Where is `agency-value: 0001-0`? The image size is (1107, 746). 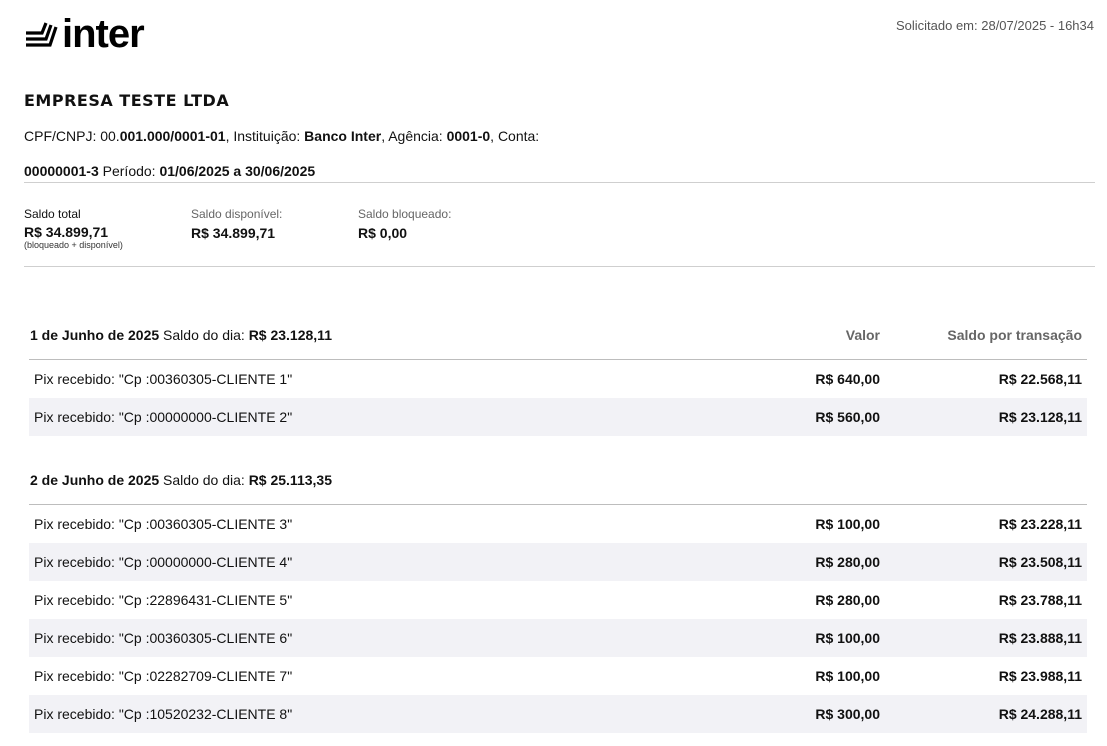
agency-value: 0001-0 is located at coordinates (468, 136).